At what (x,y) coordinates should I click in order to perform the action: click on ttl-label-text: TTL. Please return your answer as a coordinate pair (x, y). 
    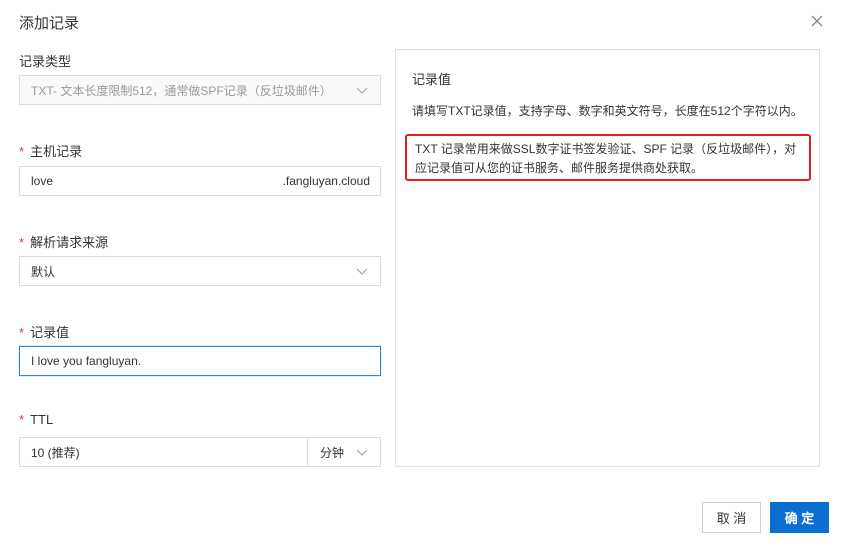
    Looking at the image, I should click on (42, 419).